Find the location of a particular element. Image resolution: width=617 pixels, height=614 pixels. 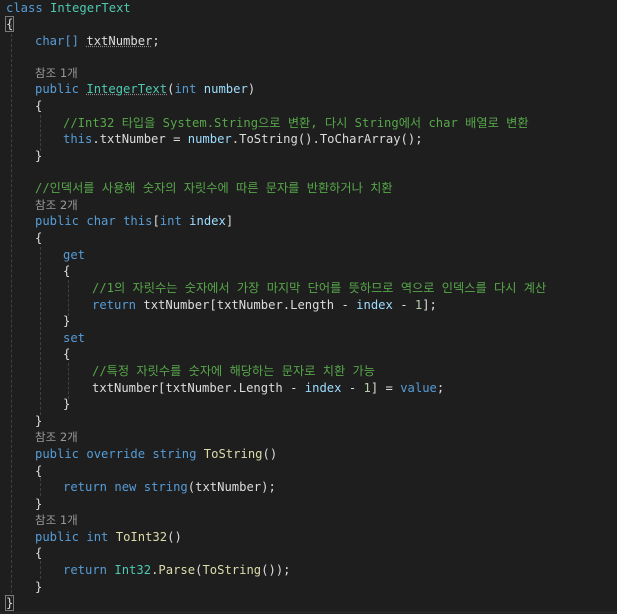

code-line-tostring: public override string ToString() is located at coordinates (156, 454).